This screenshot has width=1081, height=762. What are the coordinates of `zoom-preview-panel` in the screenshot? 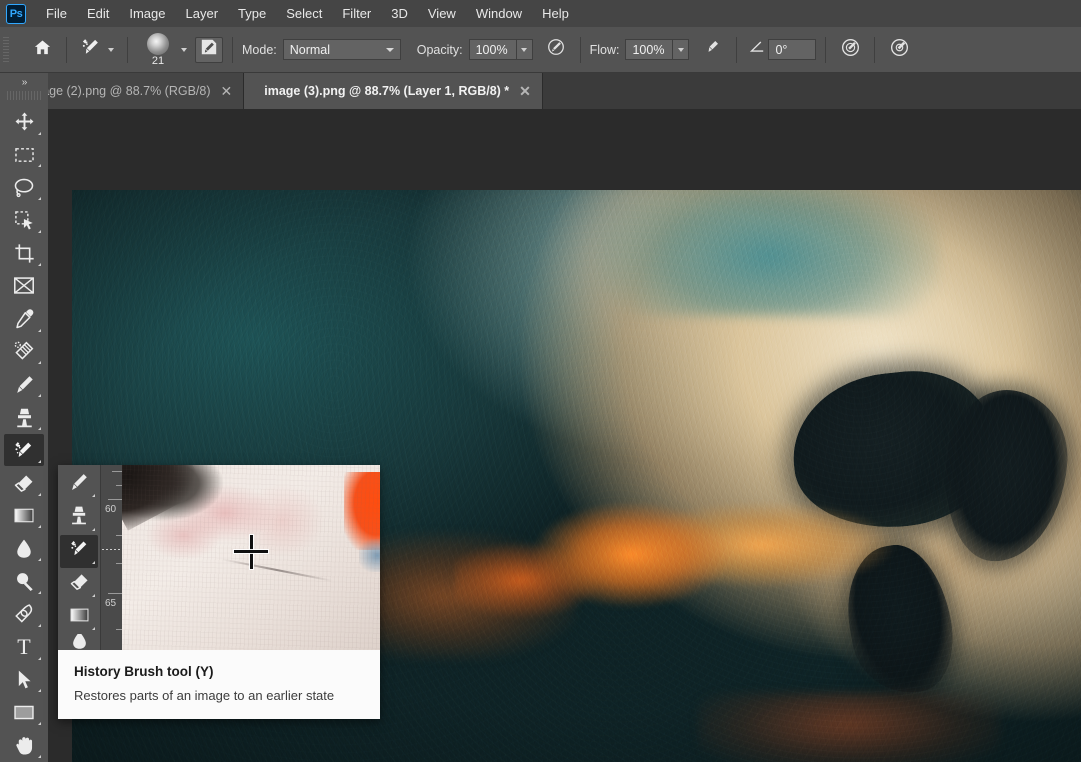 It's located at (251, 557).